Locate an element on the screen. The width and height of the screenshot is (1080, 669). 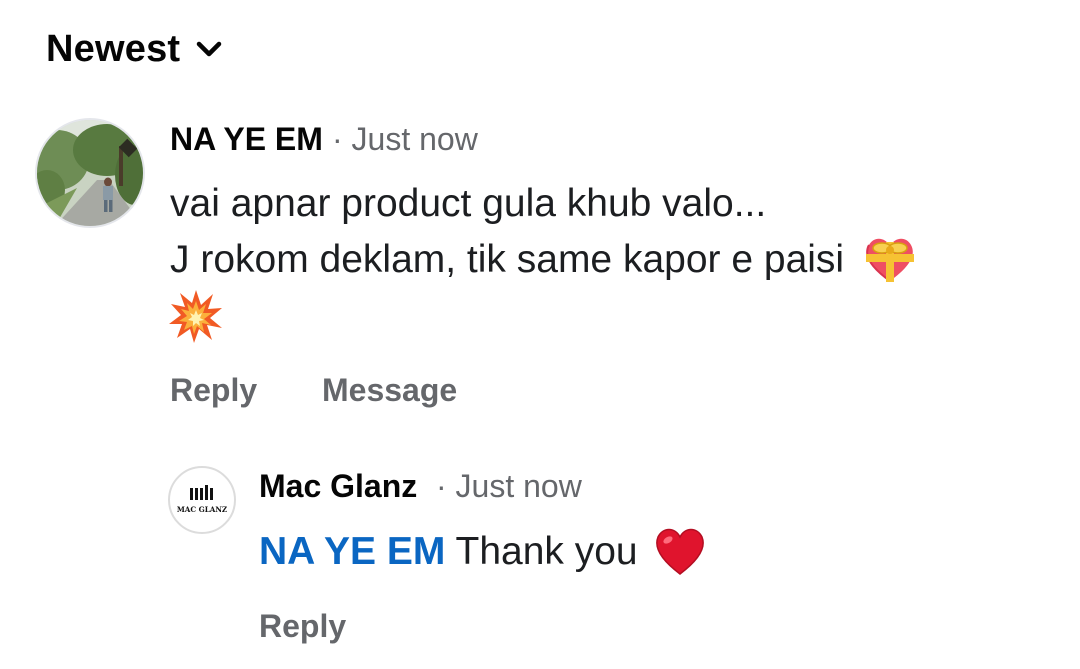
mac-glanz-logo: MAC GLANZ is located at coordinates (202, 499).